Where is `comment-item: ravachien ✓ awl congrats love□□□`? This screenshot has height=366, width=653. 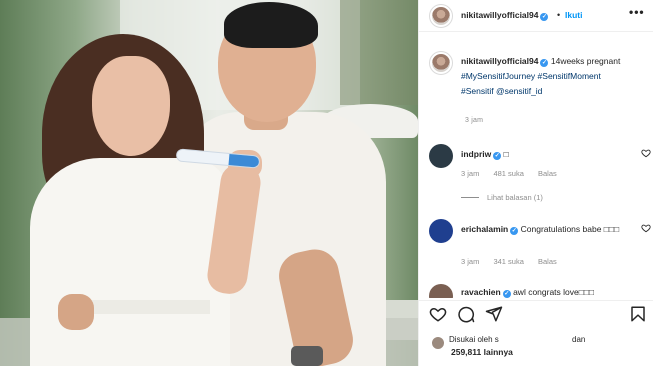 comment-item: ravachien ✓ awl congrats love□□□ is located at coordinates (540, 291).